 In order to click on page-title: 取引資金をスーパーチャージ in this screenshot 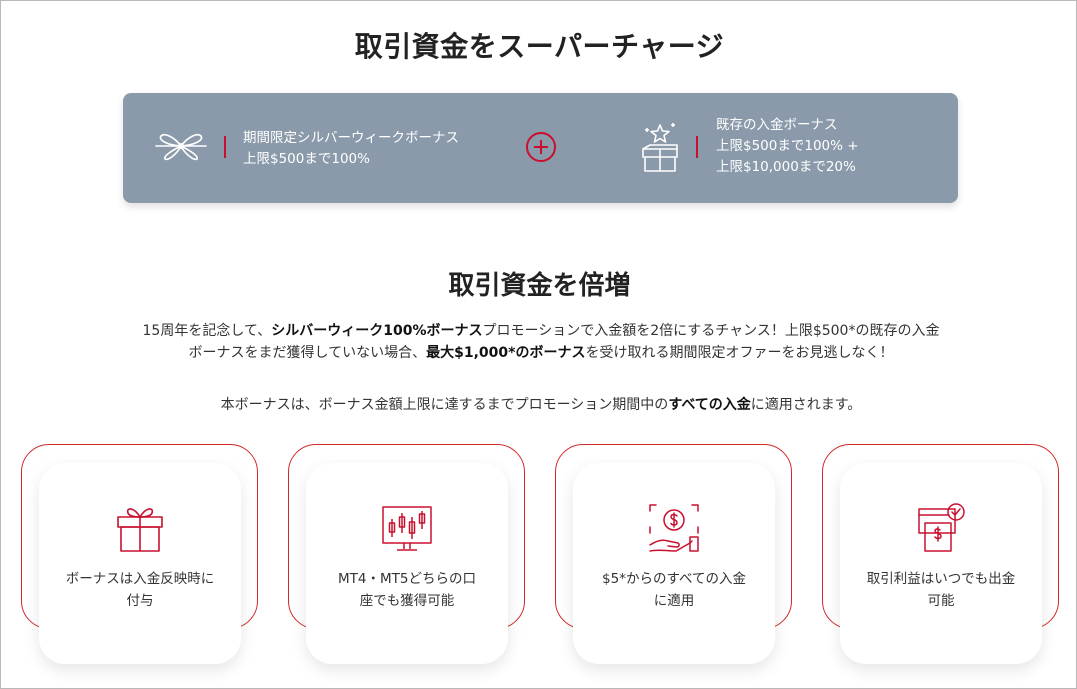, I will do `click(539, 46)`.